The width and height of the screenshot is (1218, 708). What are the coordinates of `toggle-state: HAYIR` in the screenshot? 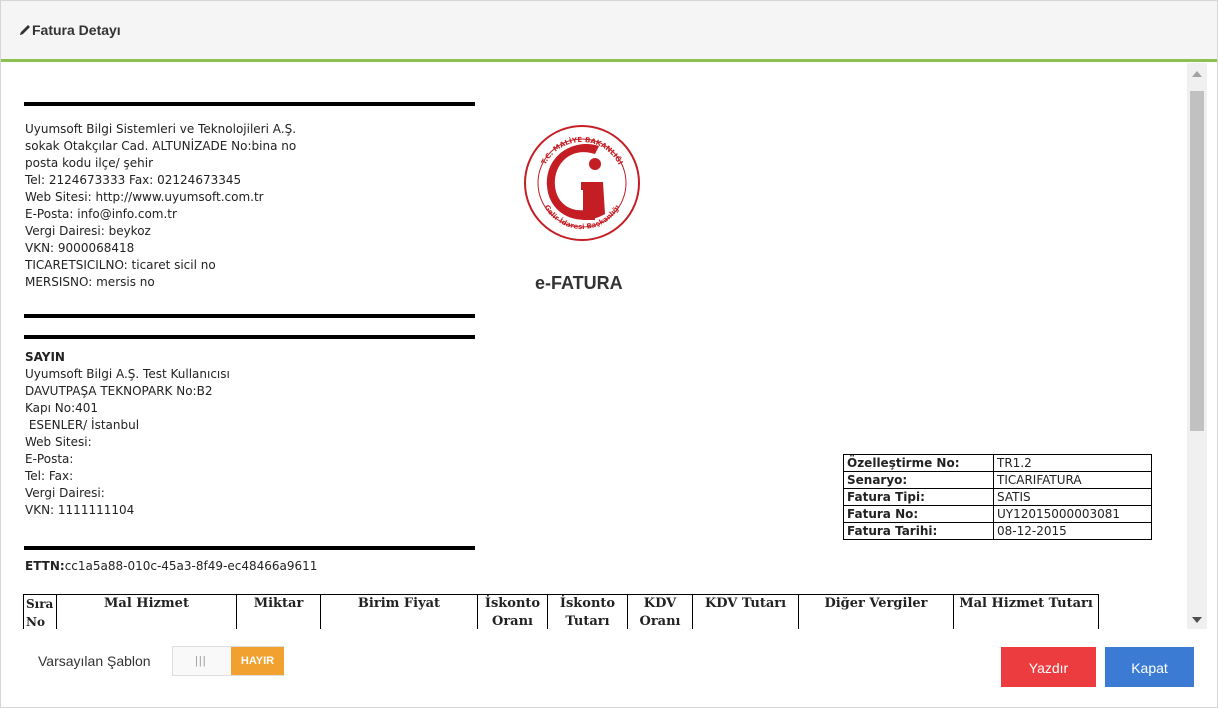 It's located at (257, 661).